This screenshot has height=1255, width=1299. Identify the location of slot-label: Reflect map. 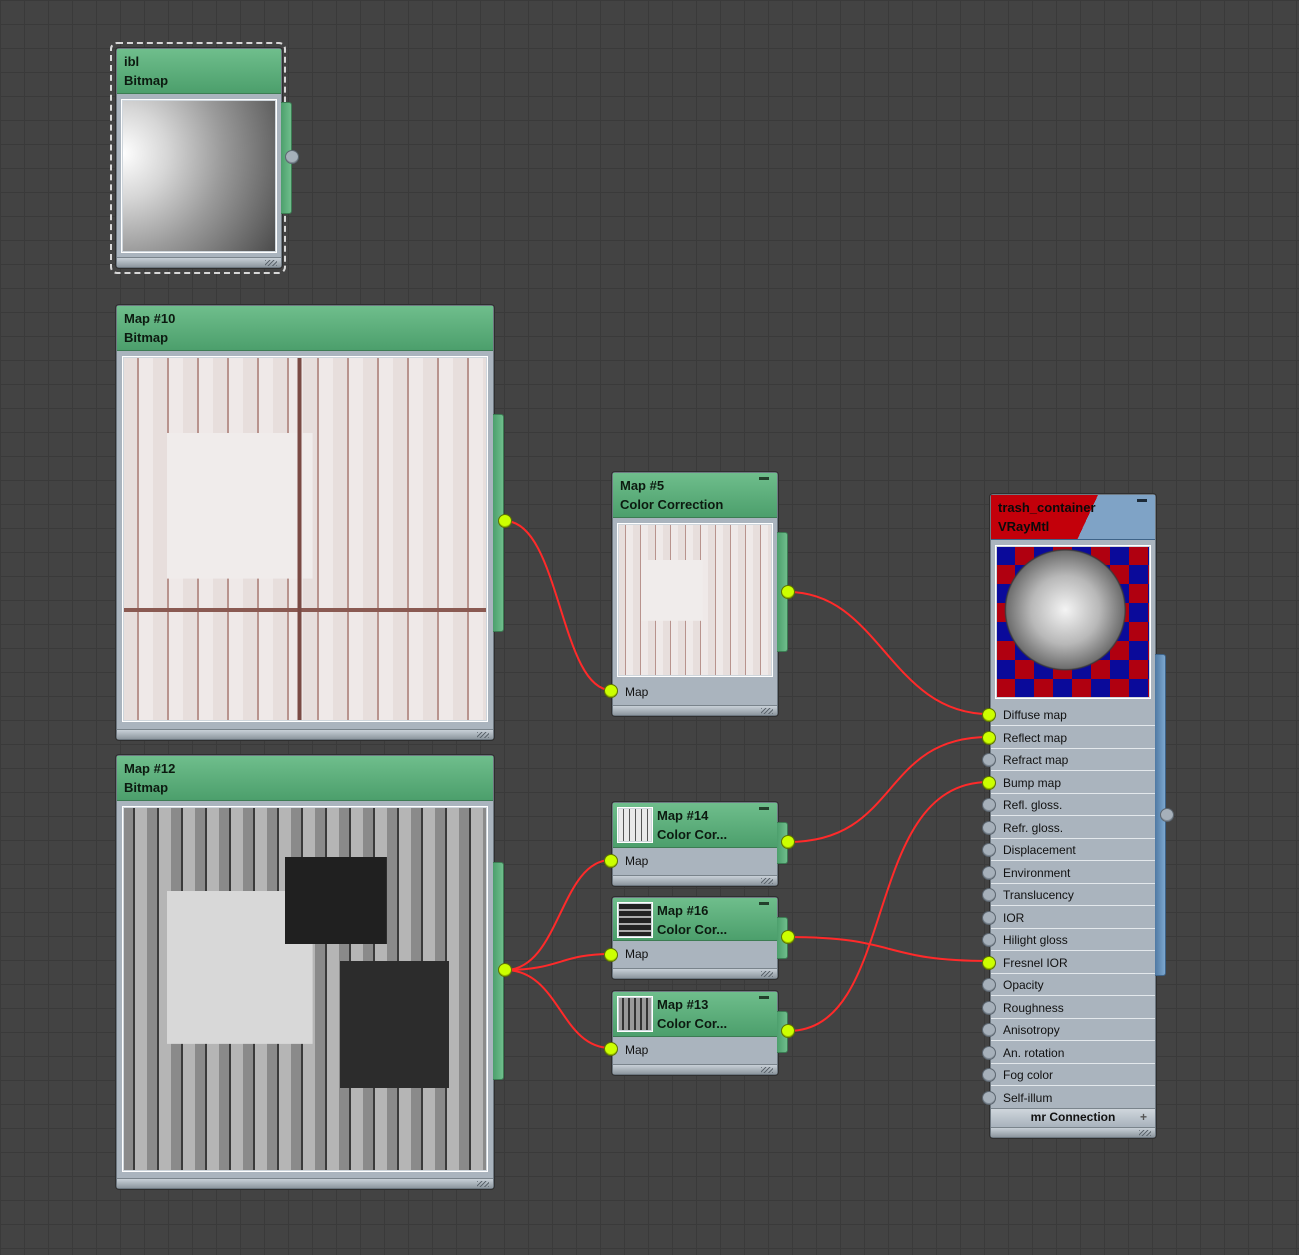
(1035, 737).